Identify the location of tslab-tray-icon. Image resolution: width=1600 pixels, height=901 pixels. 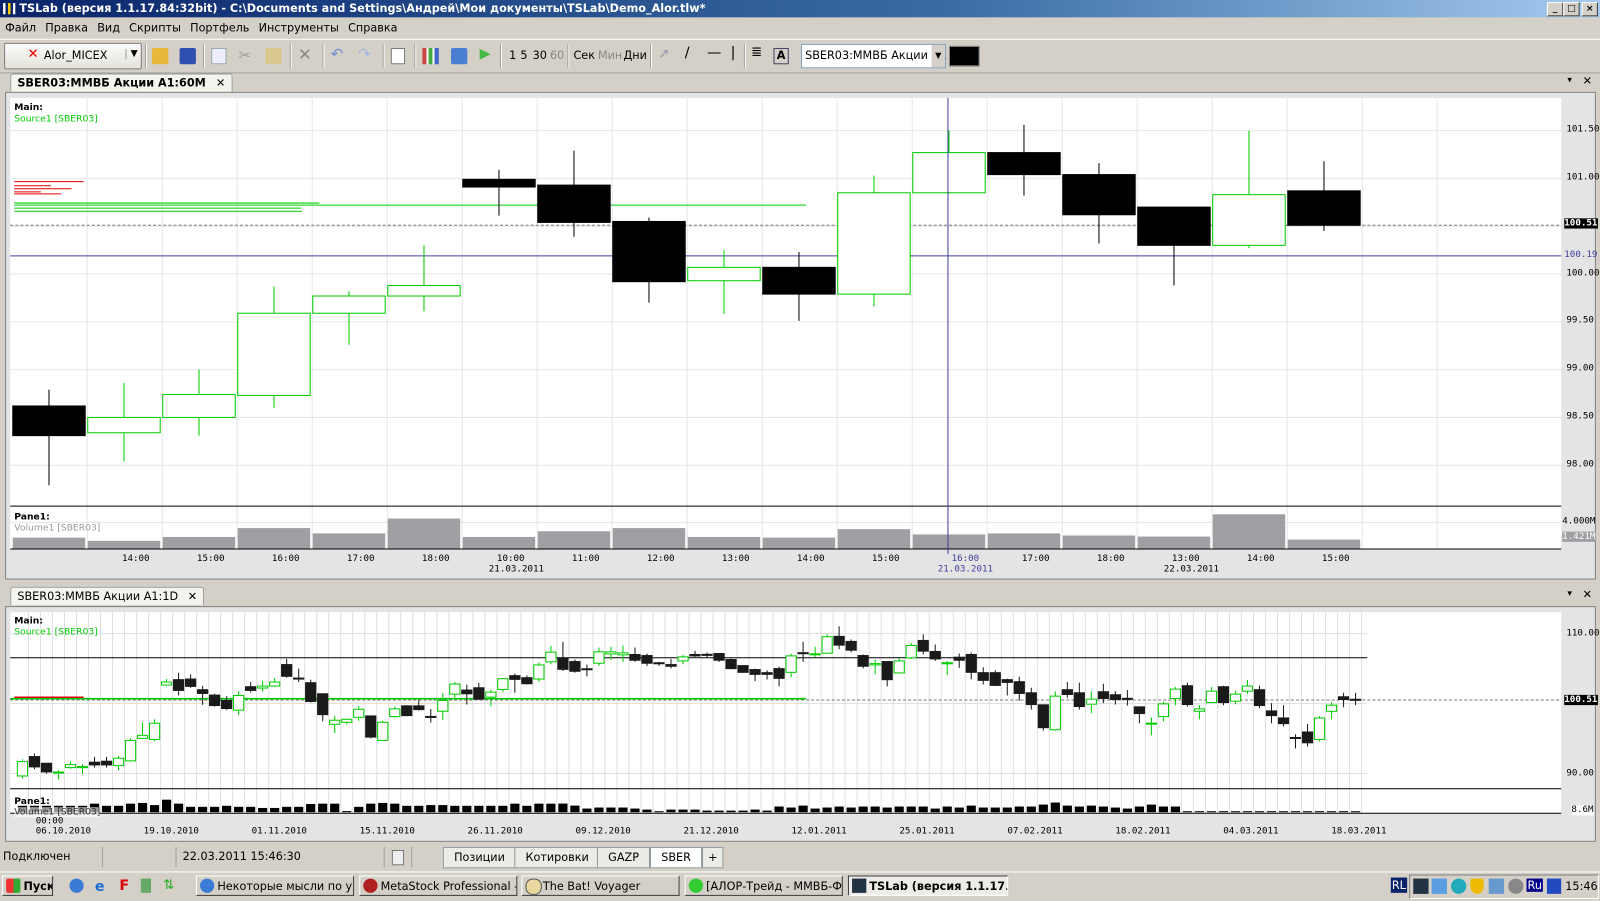
(1421, 886).